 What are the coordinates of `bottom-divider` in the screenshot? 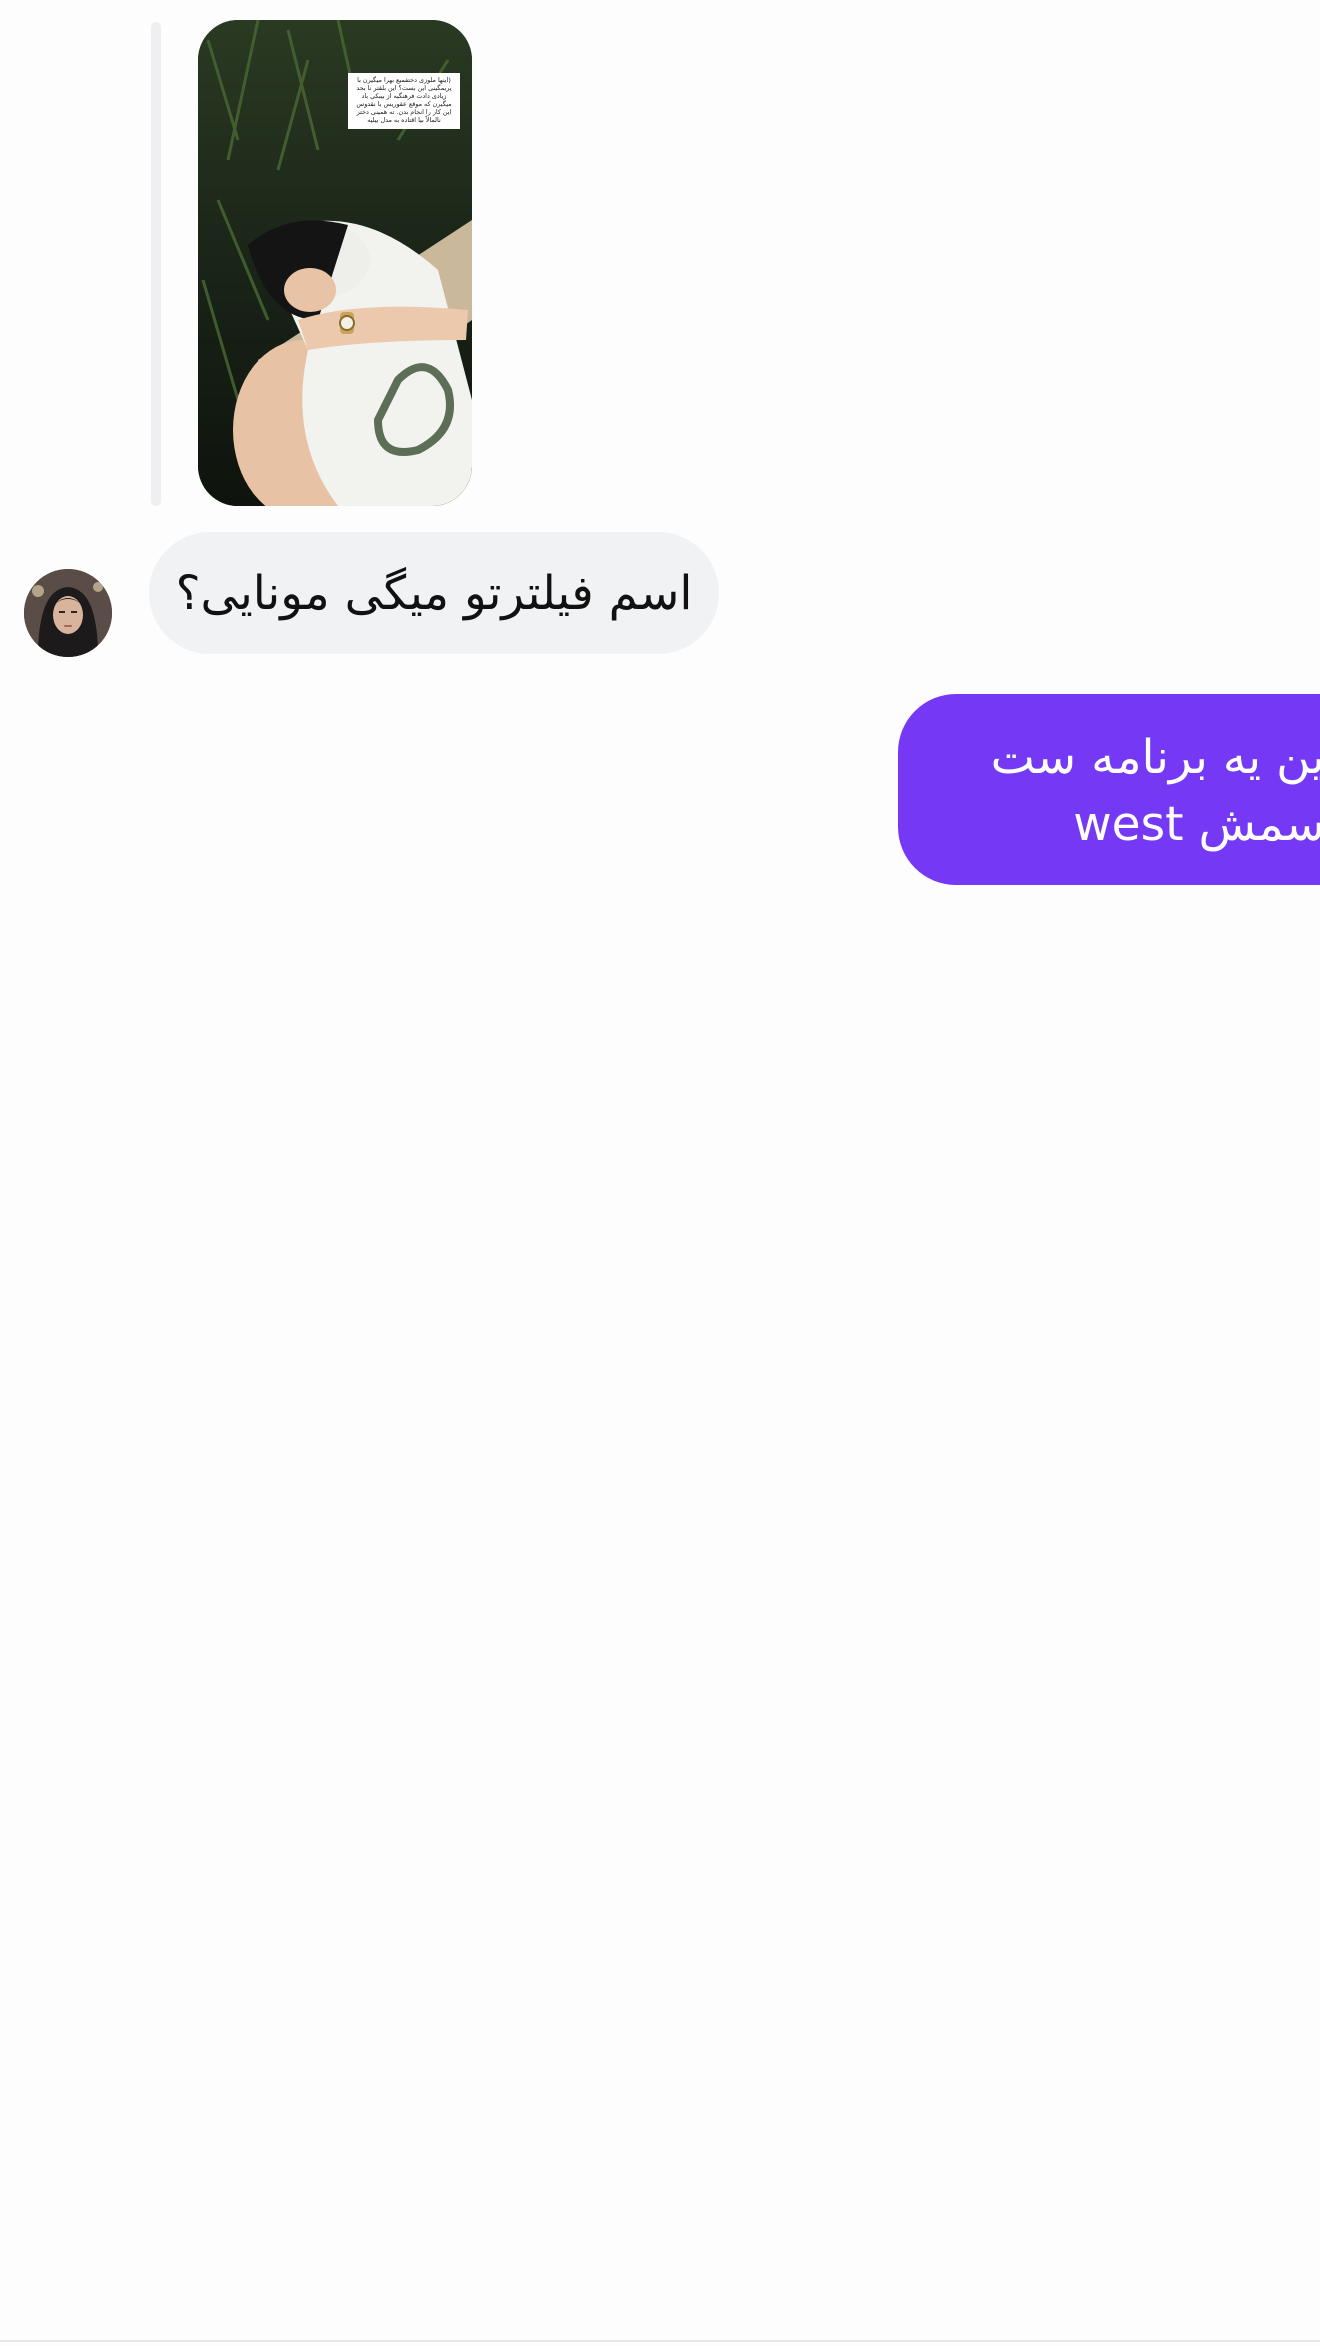 It's located at (660, 2341).